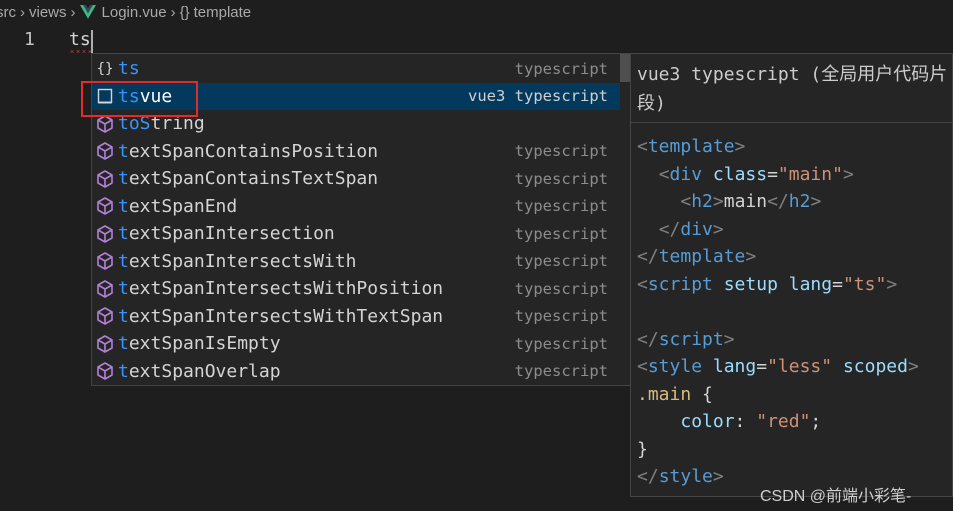  What do you see at coordinates (476, 12) in the screenshot?
I see `breadcrumb: src › views › Login.vue › {} template` at bounding box center [476, 12].